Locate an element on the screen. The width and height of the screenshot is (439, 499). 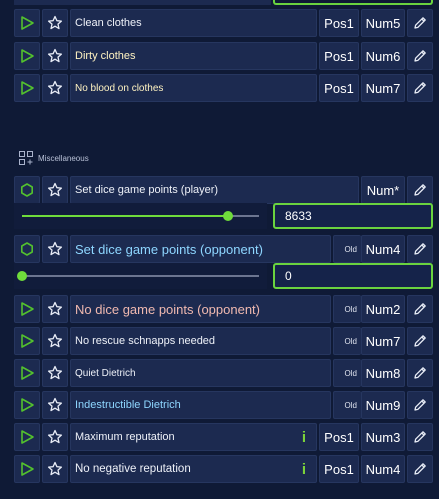
cheat-name: No blood on clothes is located at coordinates (193, 88).